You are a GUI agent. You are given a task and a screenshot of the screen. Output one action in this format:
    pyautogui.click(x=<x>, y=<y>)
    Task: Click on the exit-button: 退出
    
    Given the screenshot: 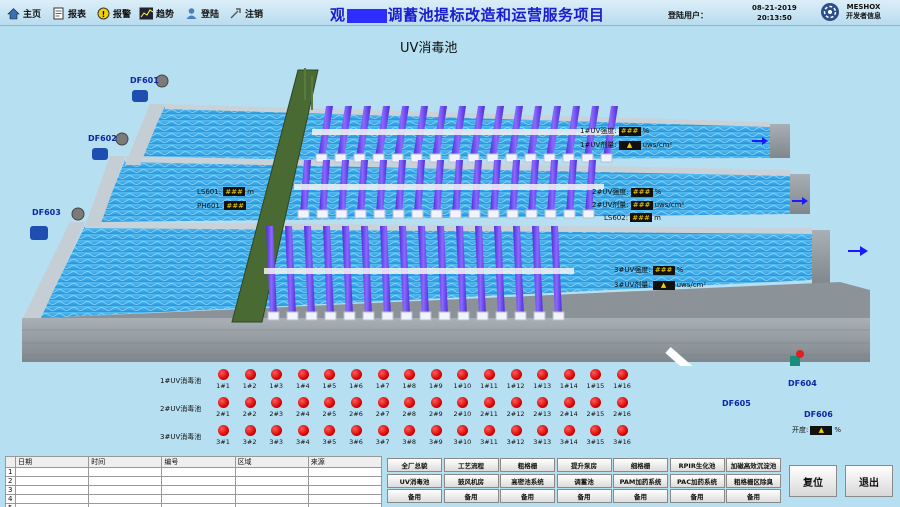 What is the action you would take?
    pyautogui.click(x=869, y=481)
    